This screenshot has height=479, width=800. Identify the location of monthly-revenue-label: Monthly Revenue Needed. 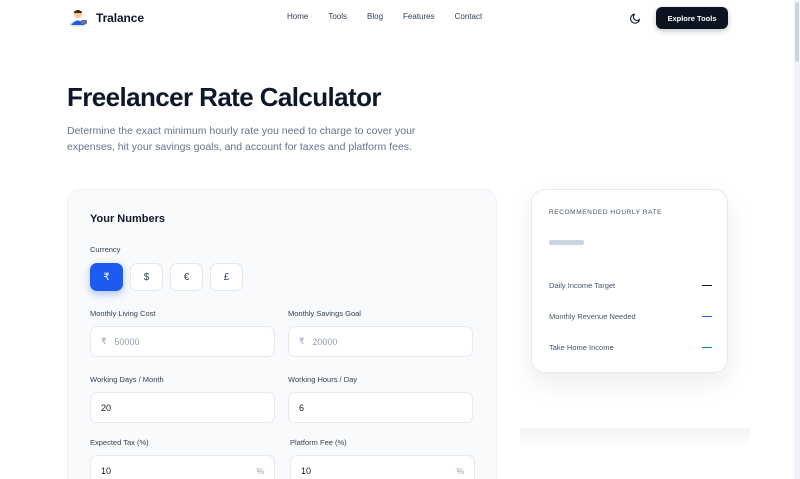
(592, 316).